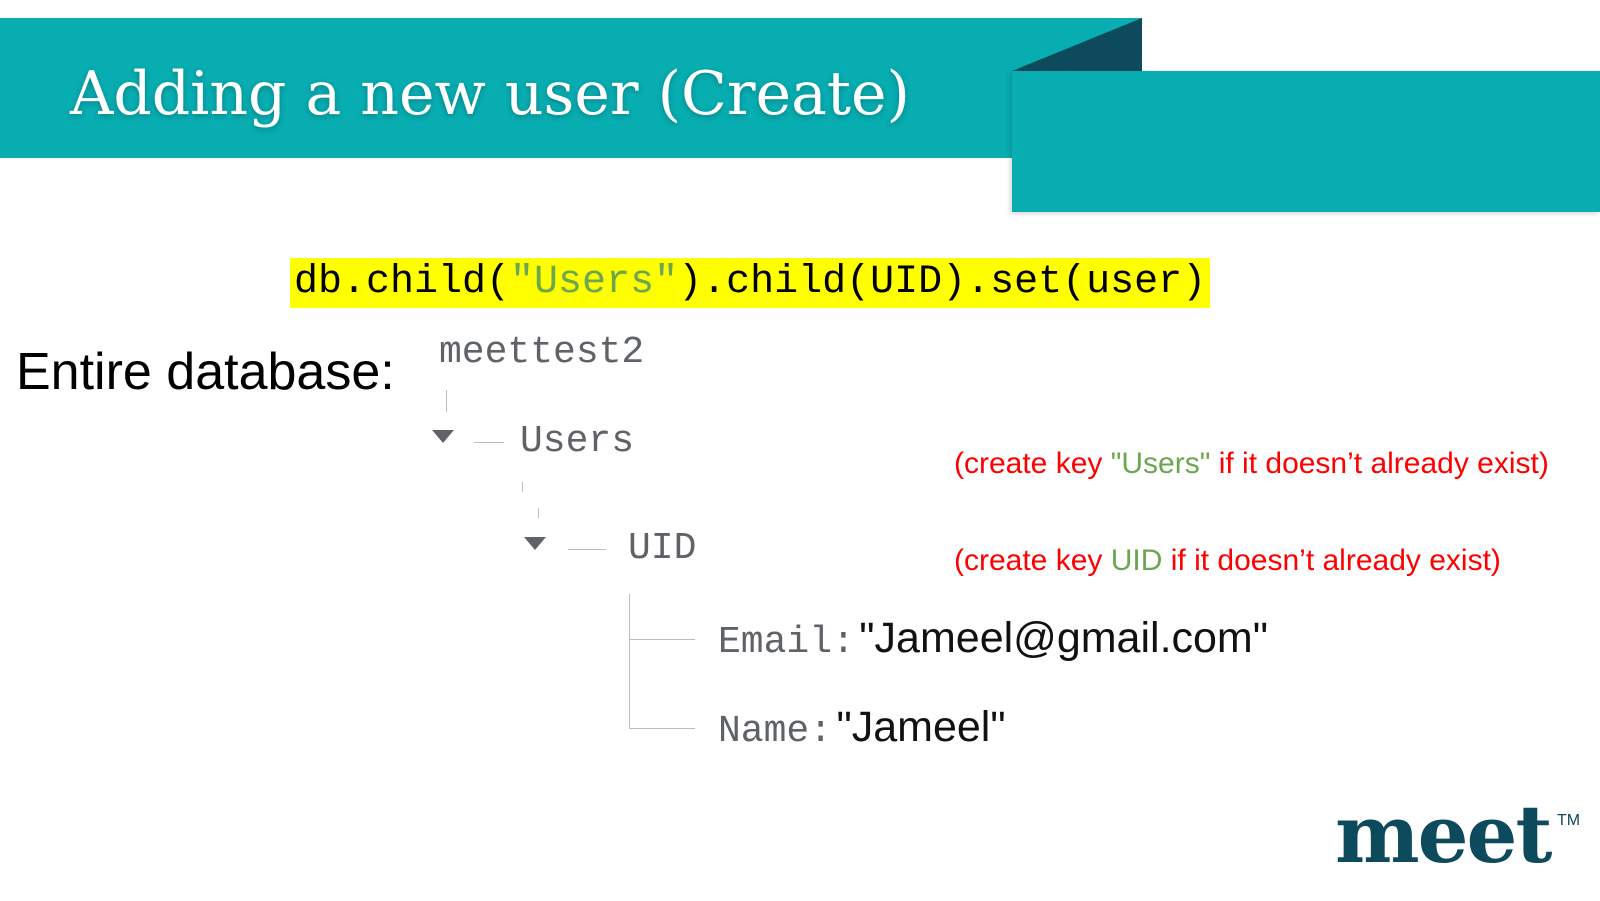 The image size is (1600, 901). Describe the element at coordinates (577, 442) in the screenshot. I see `tree-node-users: Users` at that location.